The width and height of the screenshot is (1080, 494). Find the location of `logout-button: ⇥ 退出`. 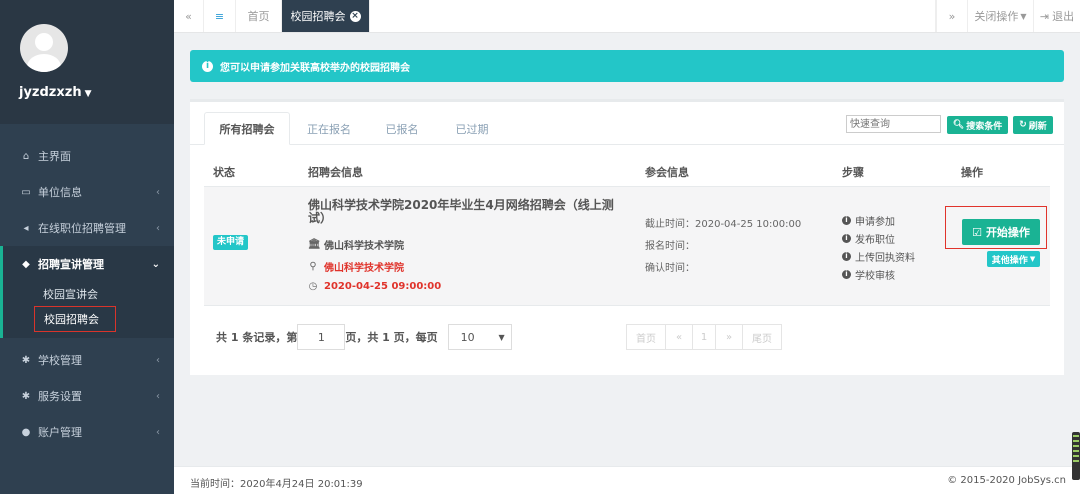

logout-button: ⇥ 退出 is located at coordinates (1057, 16).